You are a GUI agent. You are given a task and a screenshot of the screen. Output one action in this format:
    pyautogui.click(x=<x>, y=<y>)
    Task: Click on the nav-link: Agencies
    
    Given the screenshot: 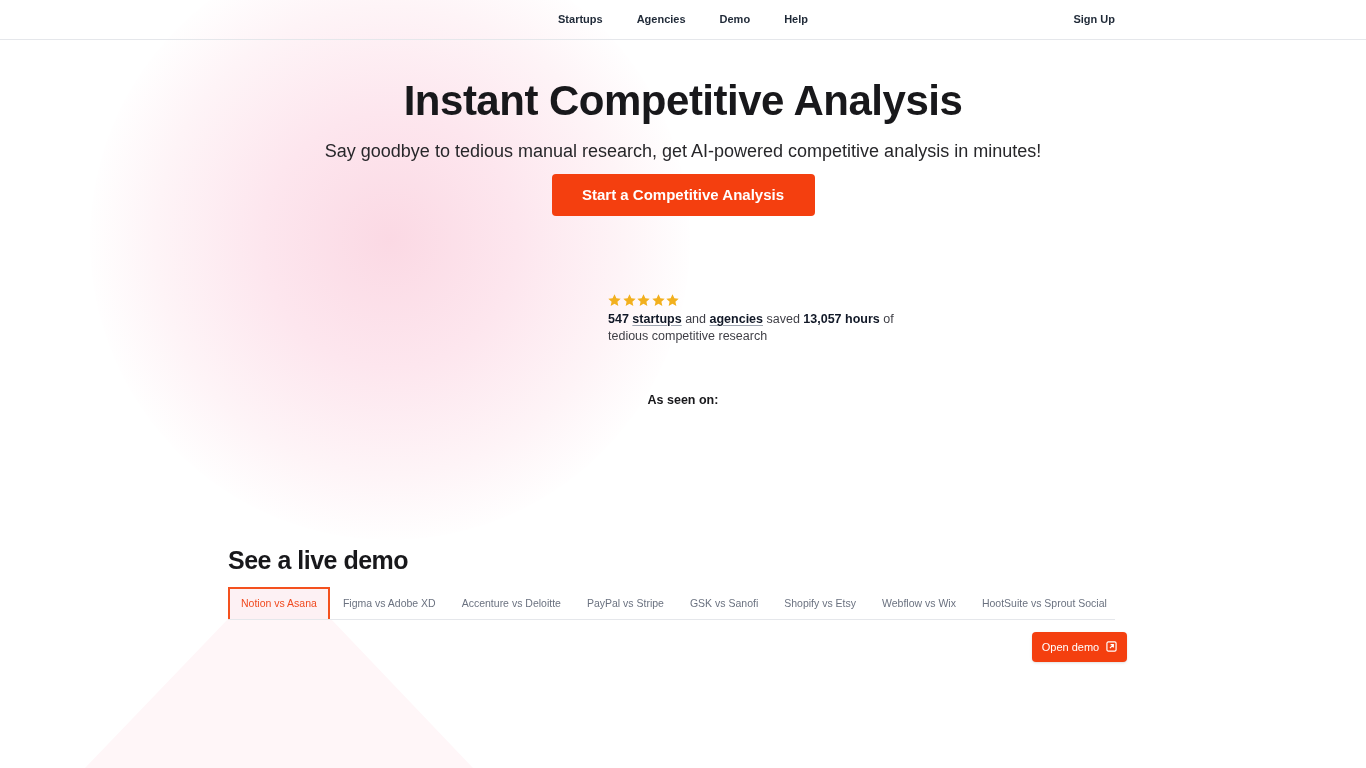 What is the action you would take?
    pyautogui.click(x=661, y=19)
    